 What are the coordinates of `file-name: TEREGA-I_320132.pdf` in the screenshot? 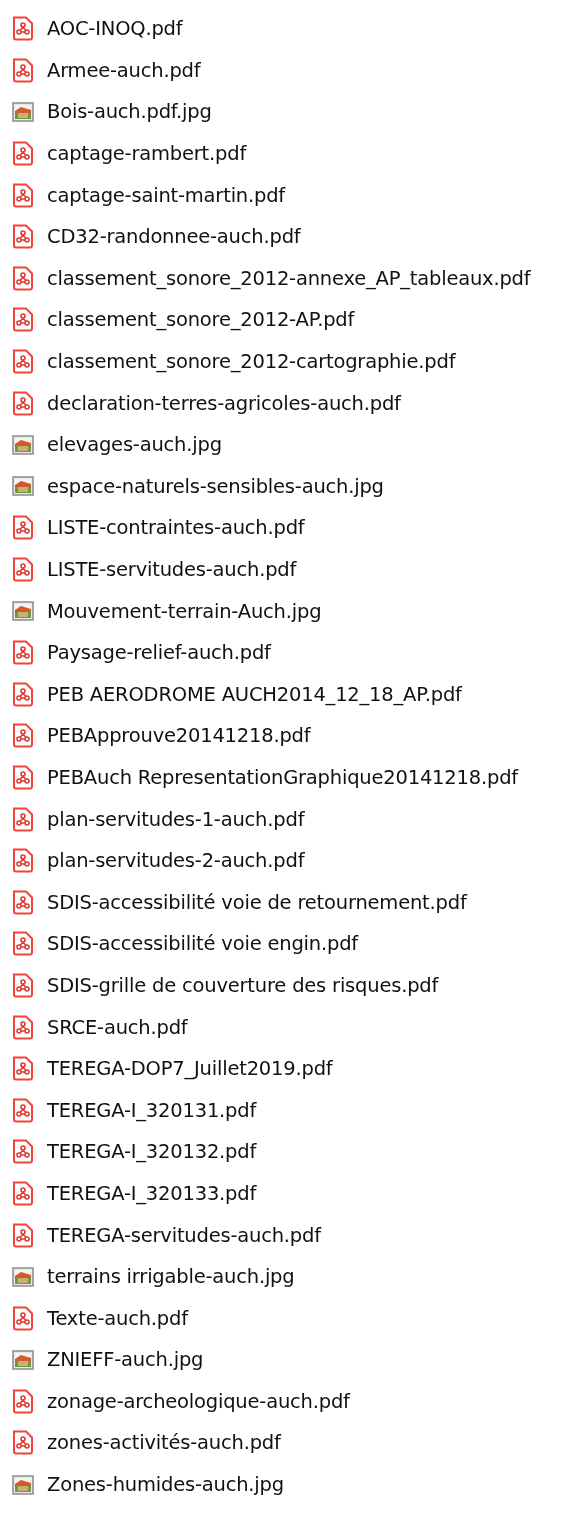 It's located at (152, 1152).